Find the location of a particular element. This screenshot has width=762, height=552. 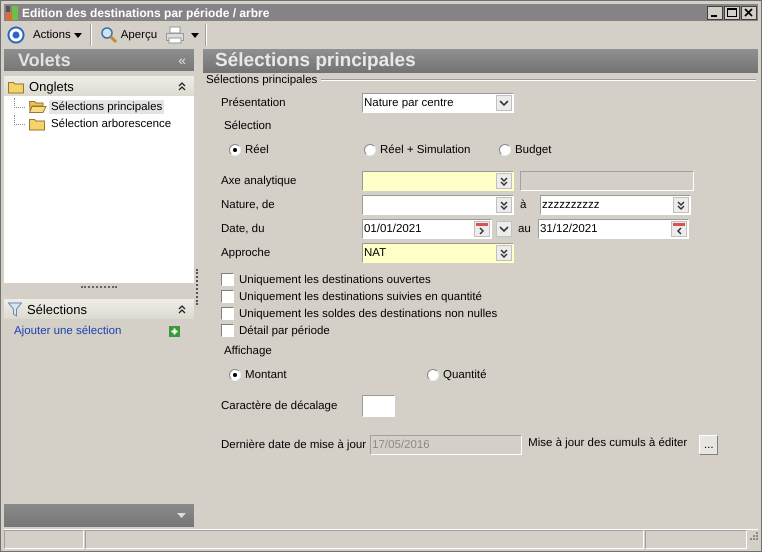

field-label: Date, du is located at coordinates (243, 228).